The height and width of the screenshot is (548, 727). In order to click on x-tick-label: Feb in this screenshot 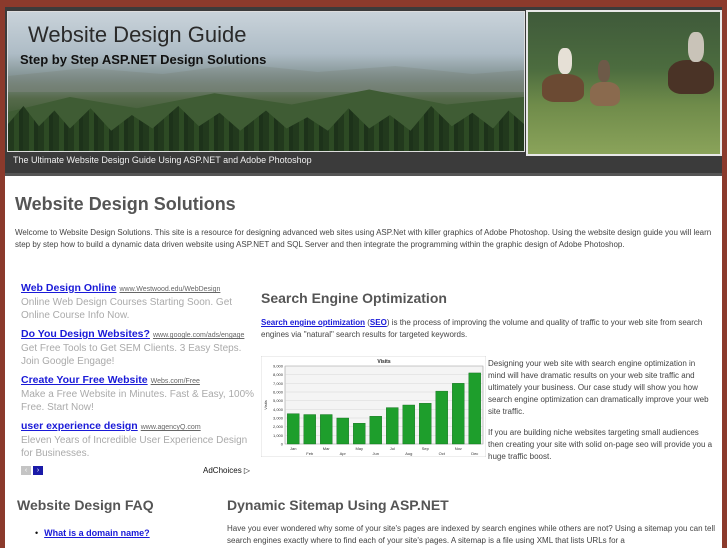, I will do `click(310, 453)`.